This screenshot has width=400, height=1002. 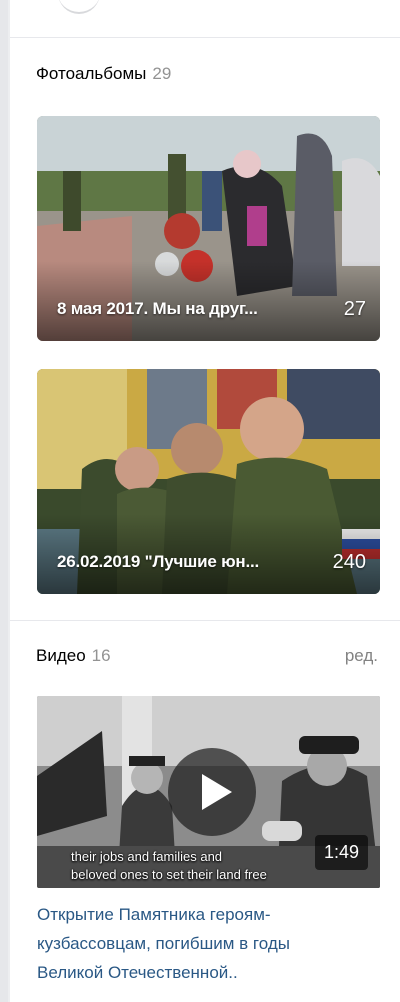 What do you see at coordinates (91, 73) in the screenshot?
I see `photo-albums-heading: Фотоальбомы` at bounding box center [91, 73].